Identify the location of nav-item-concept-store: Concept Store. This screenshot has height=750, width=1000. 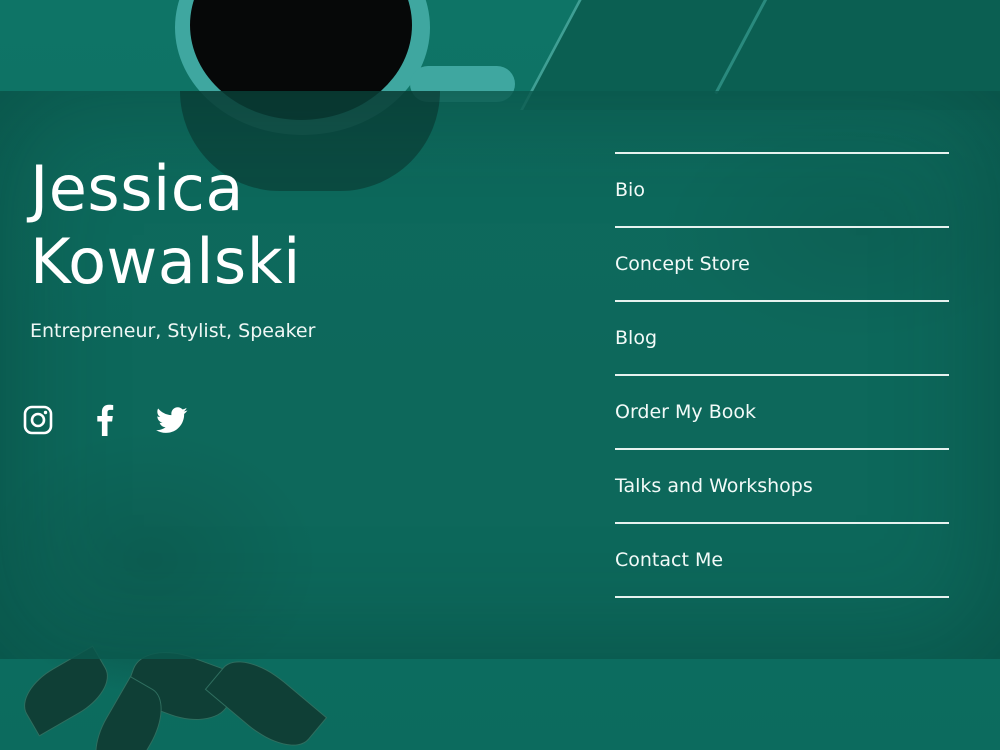
(782, 265).